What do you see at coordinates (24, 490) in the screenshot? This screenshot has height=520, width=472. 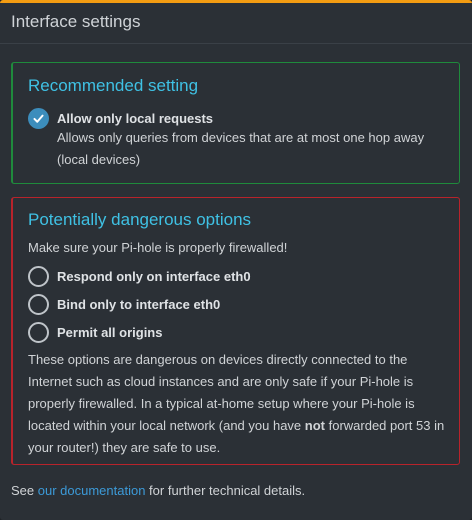 I see `footer-prefix: See` at bounding box center [24, 490].